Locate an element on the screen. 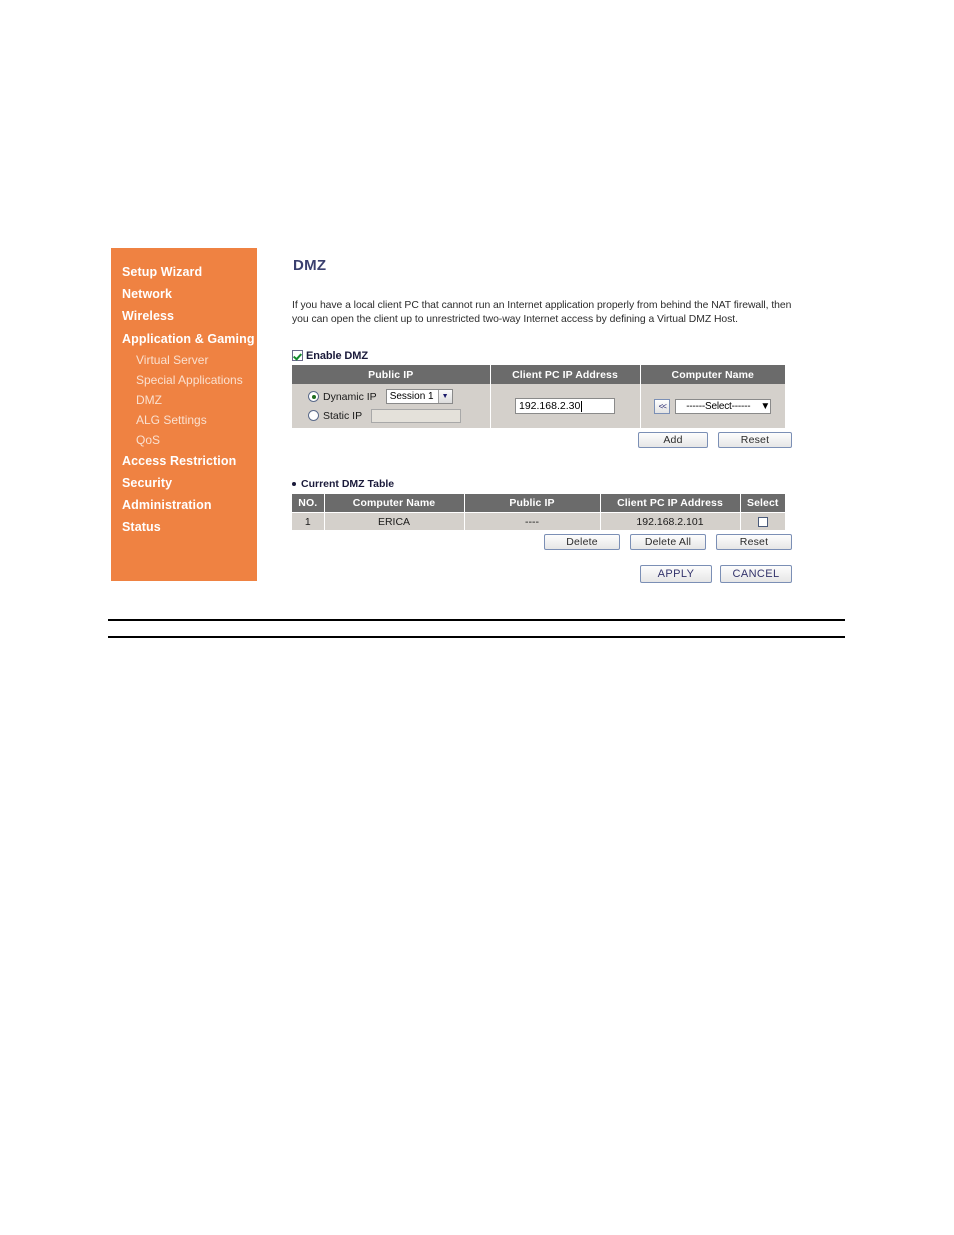  static-ip-radio is located at coordinates (313, 415).